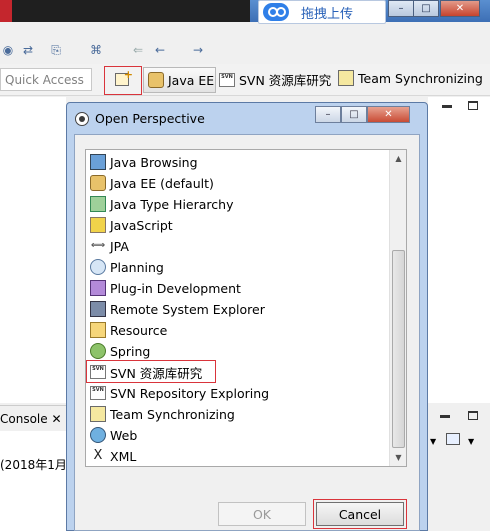  I want to click on ok-label: OK, so click(262, 514).